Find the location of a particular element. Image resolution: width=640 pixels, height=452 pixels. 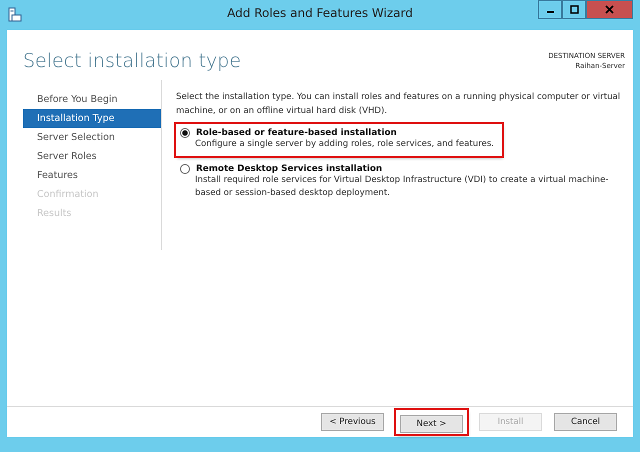

close-button is located at coordinates (609, 9).